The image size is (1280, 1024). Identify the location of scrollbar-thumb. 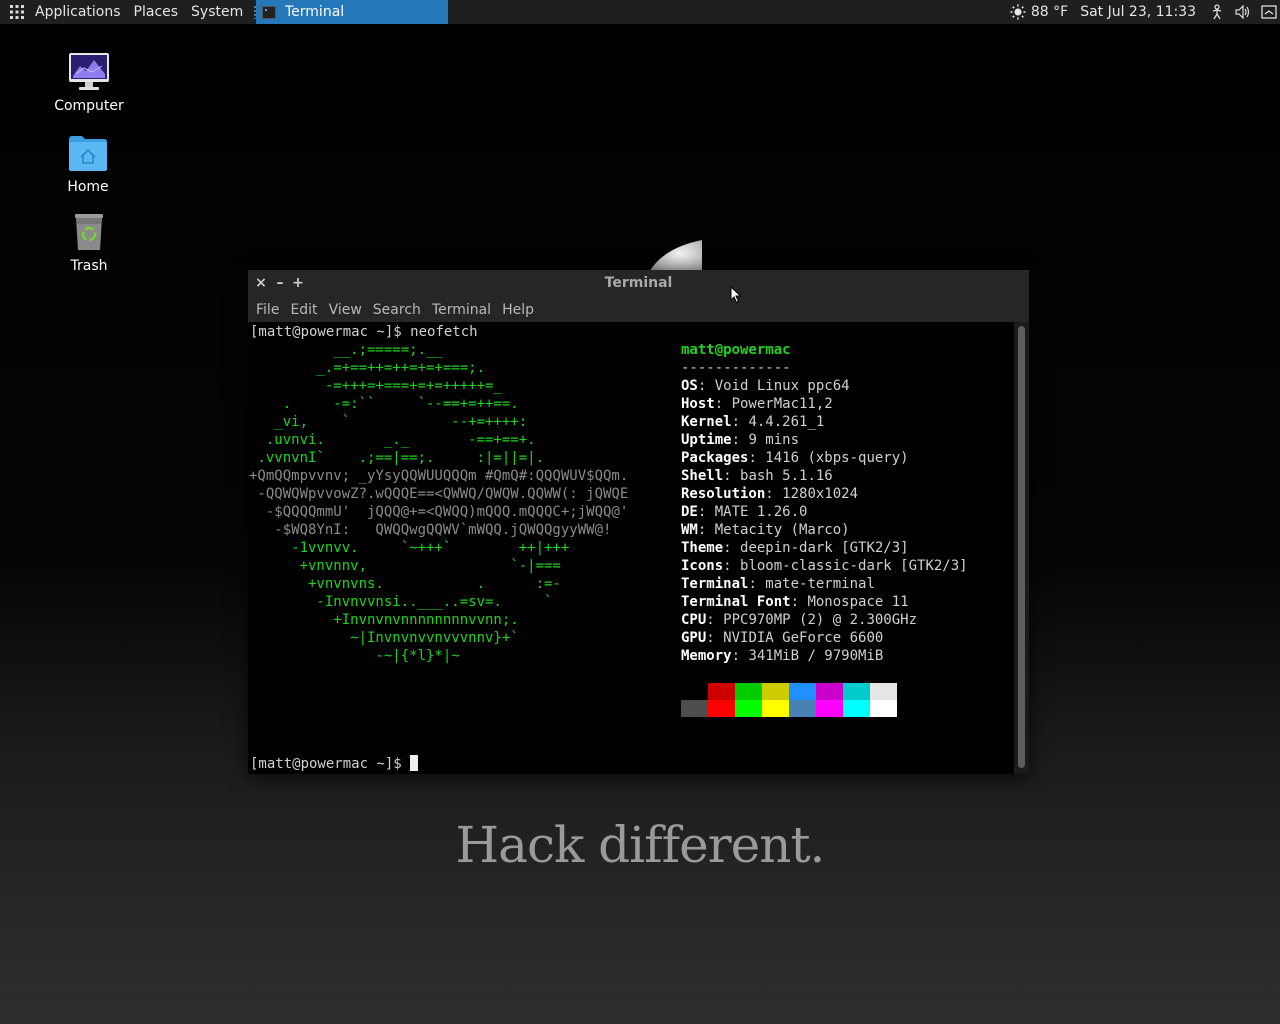
(1021, 547).